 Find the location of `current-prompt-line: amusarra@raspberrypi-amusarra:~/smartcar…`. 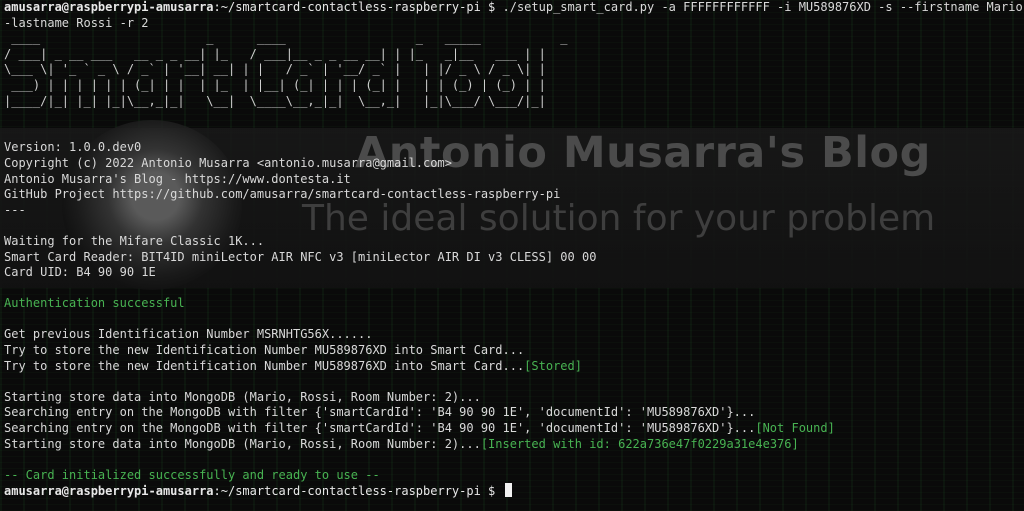

current-prompt-line: amusarra@raspberrypi-amusarra:~/smartcar… is located at coordinates (512, 491).